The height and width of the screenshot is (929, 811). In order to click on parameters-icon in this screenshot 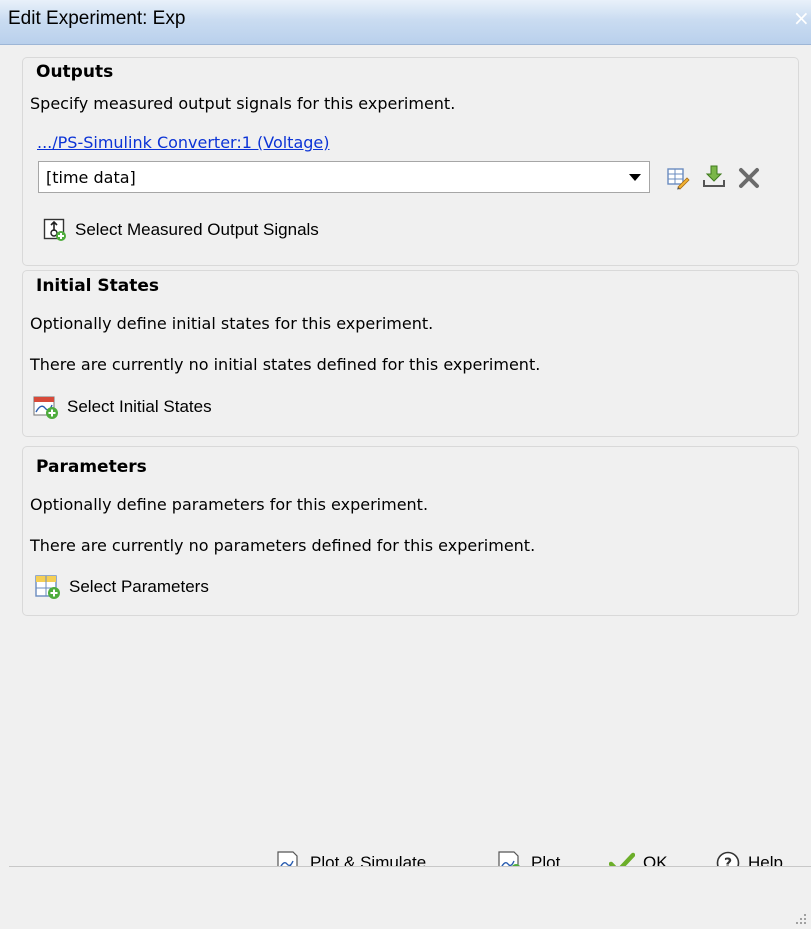, I will do `click(47, 587)`.